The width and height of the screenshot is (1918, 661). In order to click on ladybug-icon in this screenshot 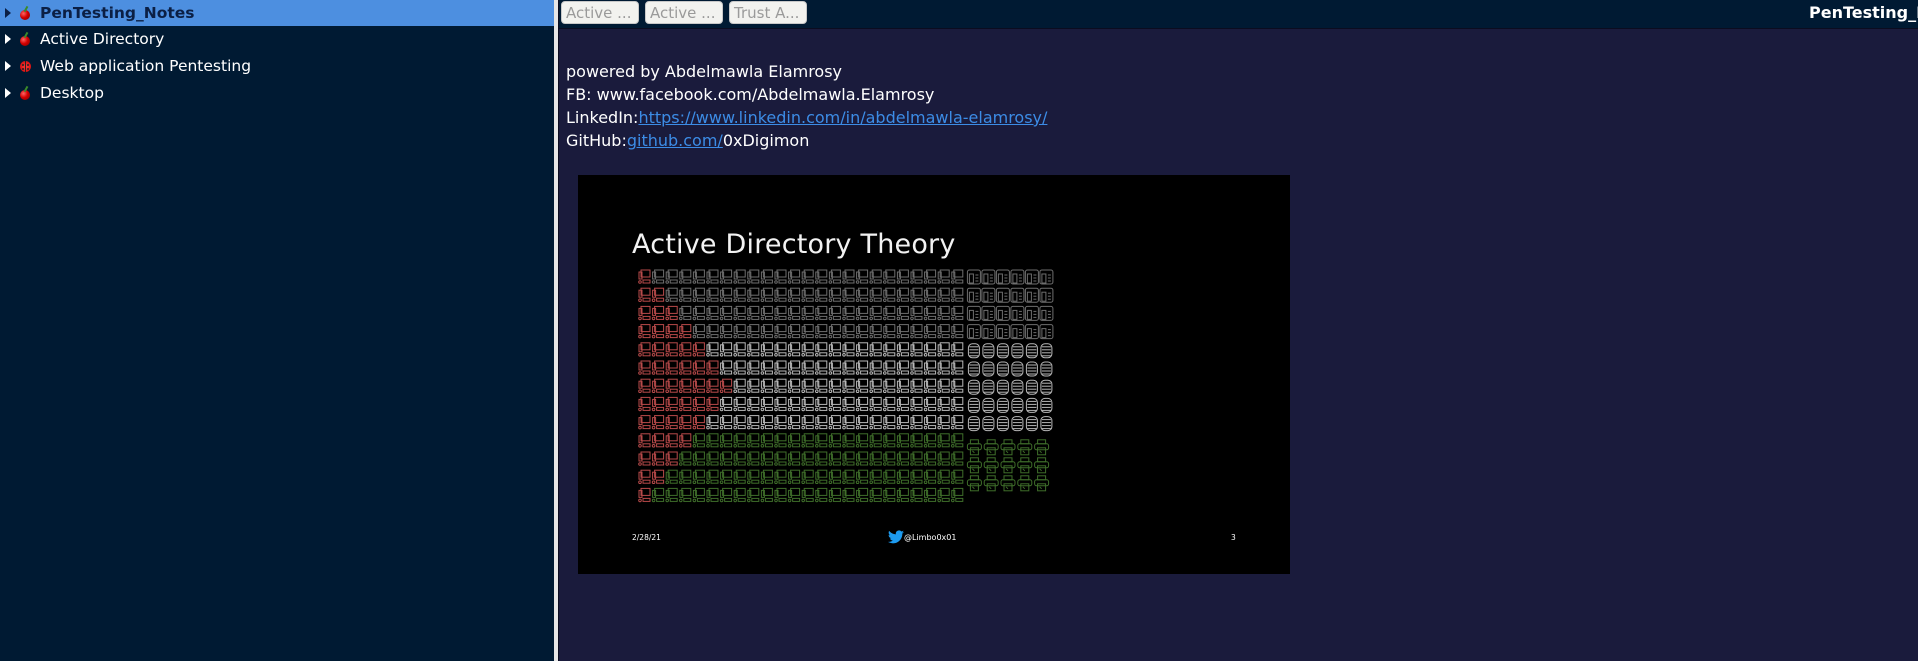, I will do `click(26, 66)`.